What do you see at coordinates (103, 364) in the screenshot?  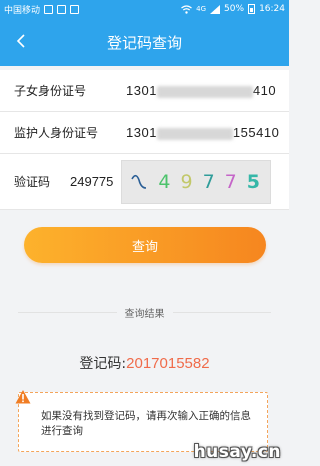 I see `registration-code-label: 登记码:` at bounding box center [103, 364].